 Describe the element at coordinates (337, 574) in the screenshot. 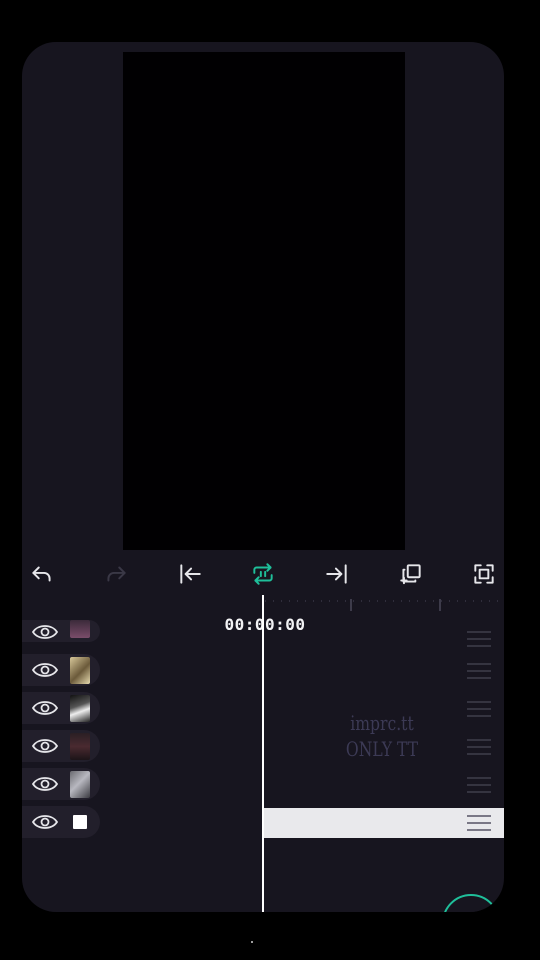

I see `jump-to-end-icon` at that location.